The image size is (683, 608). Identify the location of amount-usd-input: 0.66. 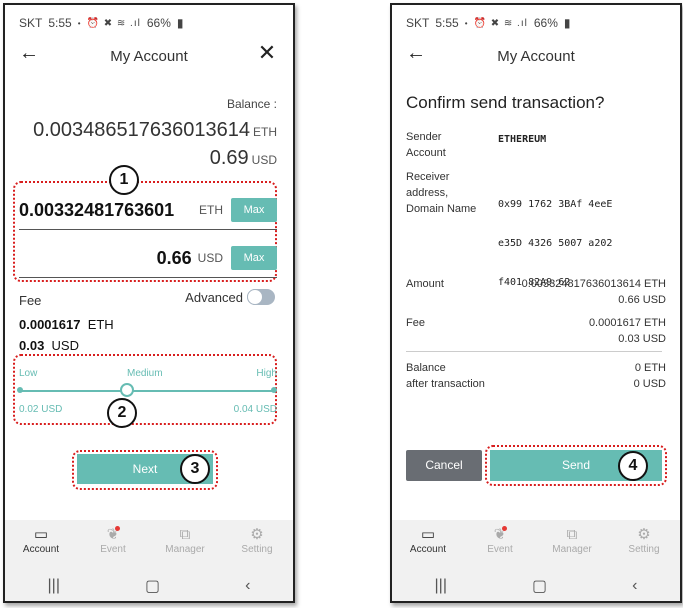
(174, 258).